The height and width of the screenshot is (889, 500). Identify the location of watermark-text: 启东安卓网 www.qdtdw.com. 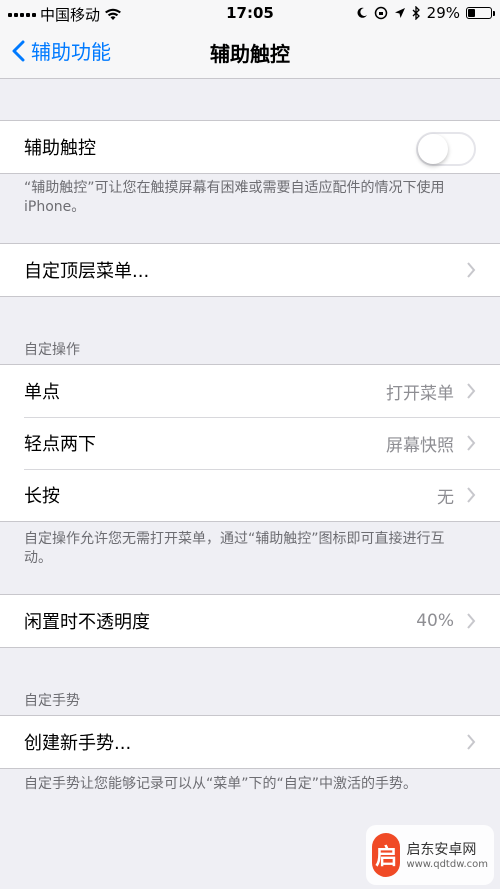
(447, 855).